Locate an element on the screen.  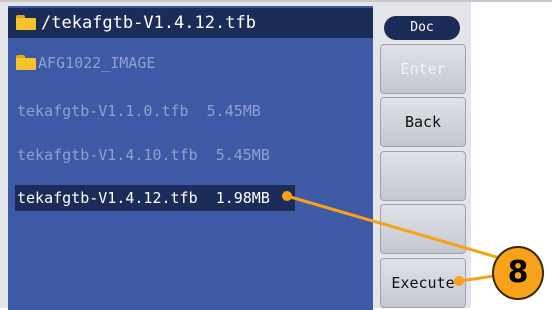
callout-dot-file is located at coordinates (287, 196).